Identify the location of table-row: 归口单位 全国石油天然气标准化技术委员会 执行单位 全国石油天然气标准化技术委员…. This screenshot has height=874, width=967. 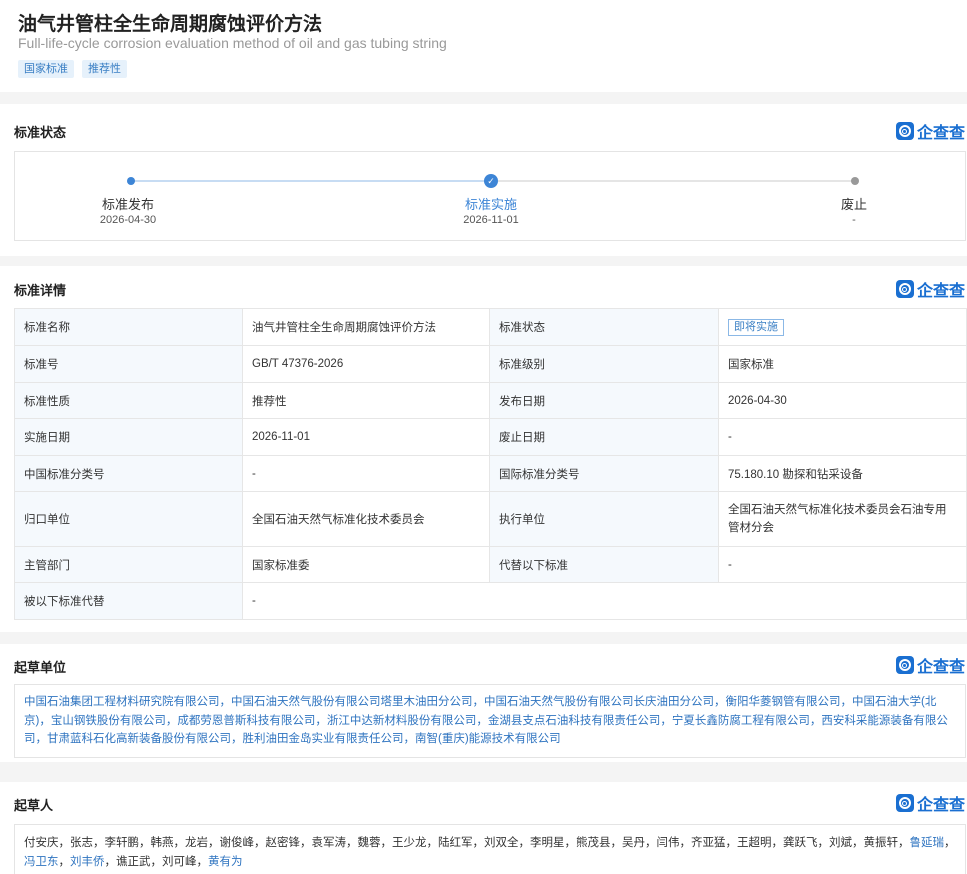
(490, 519).